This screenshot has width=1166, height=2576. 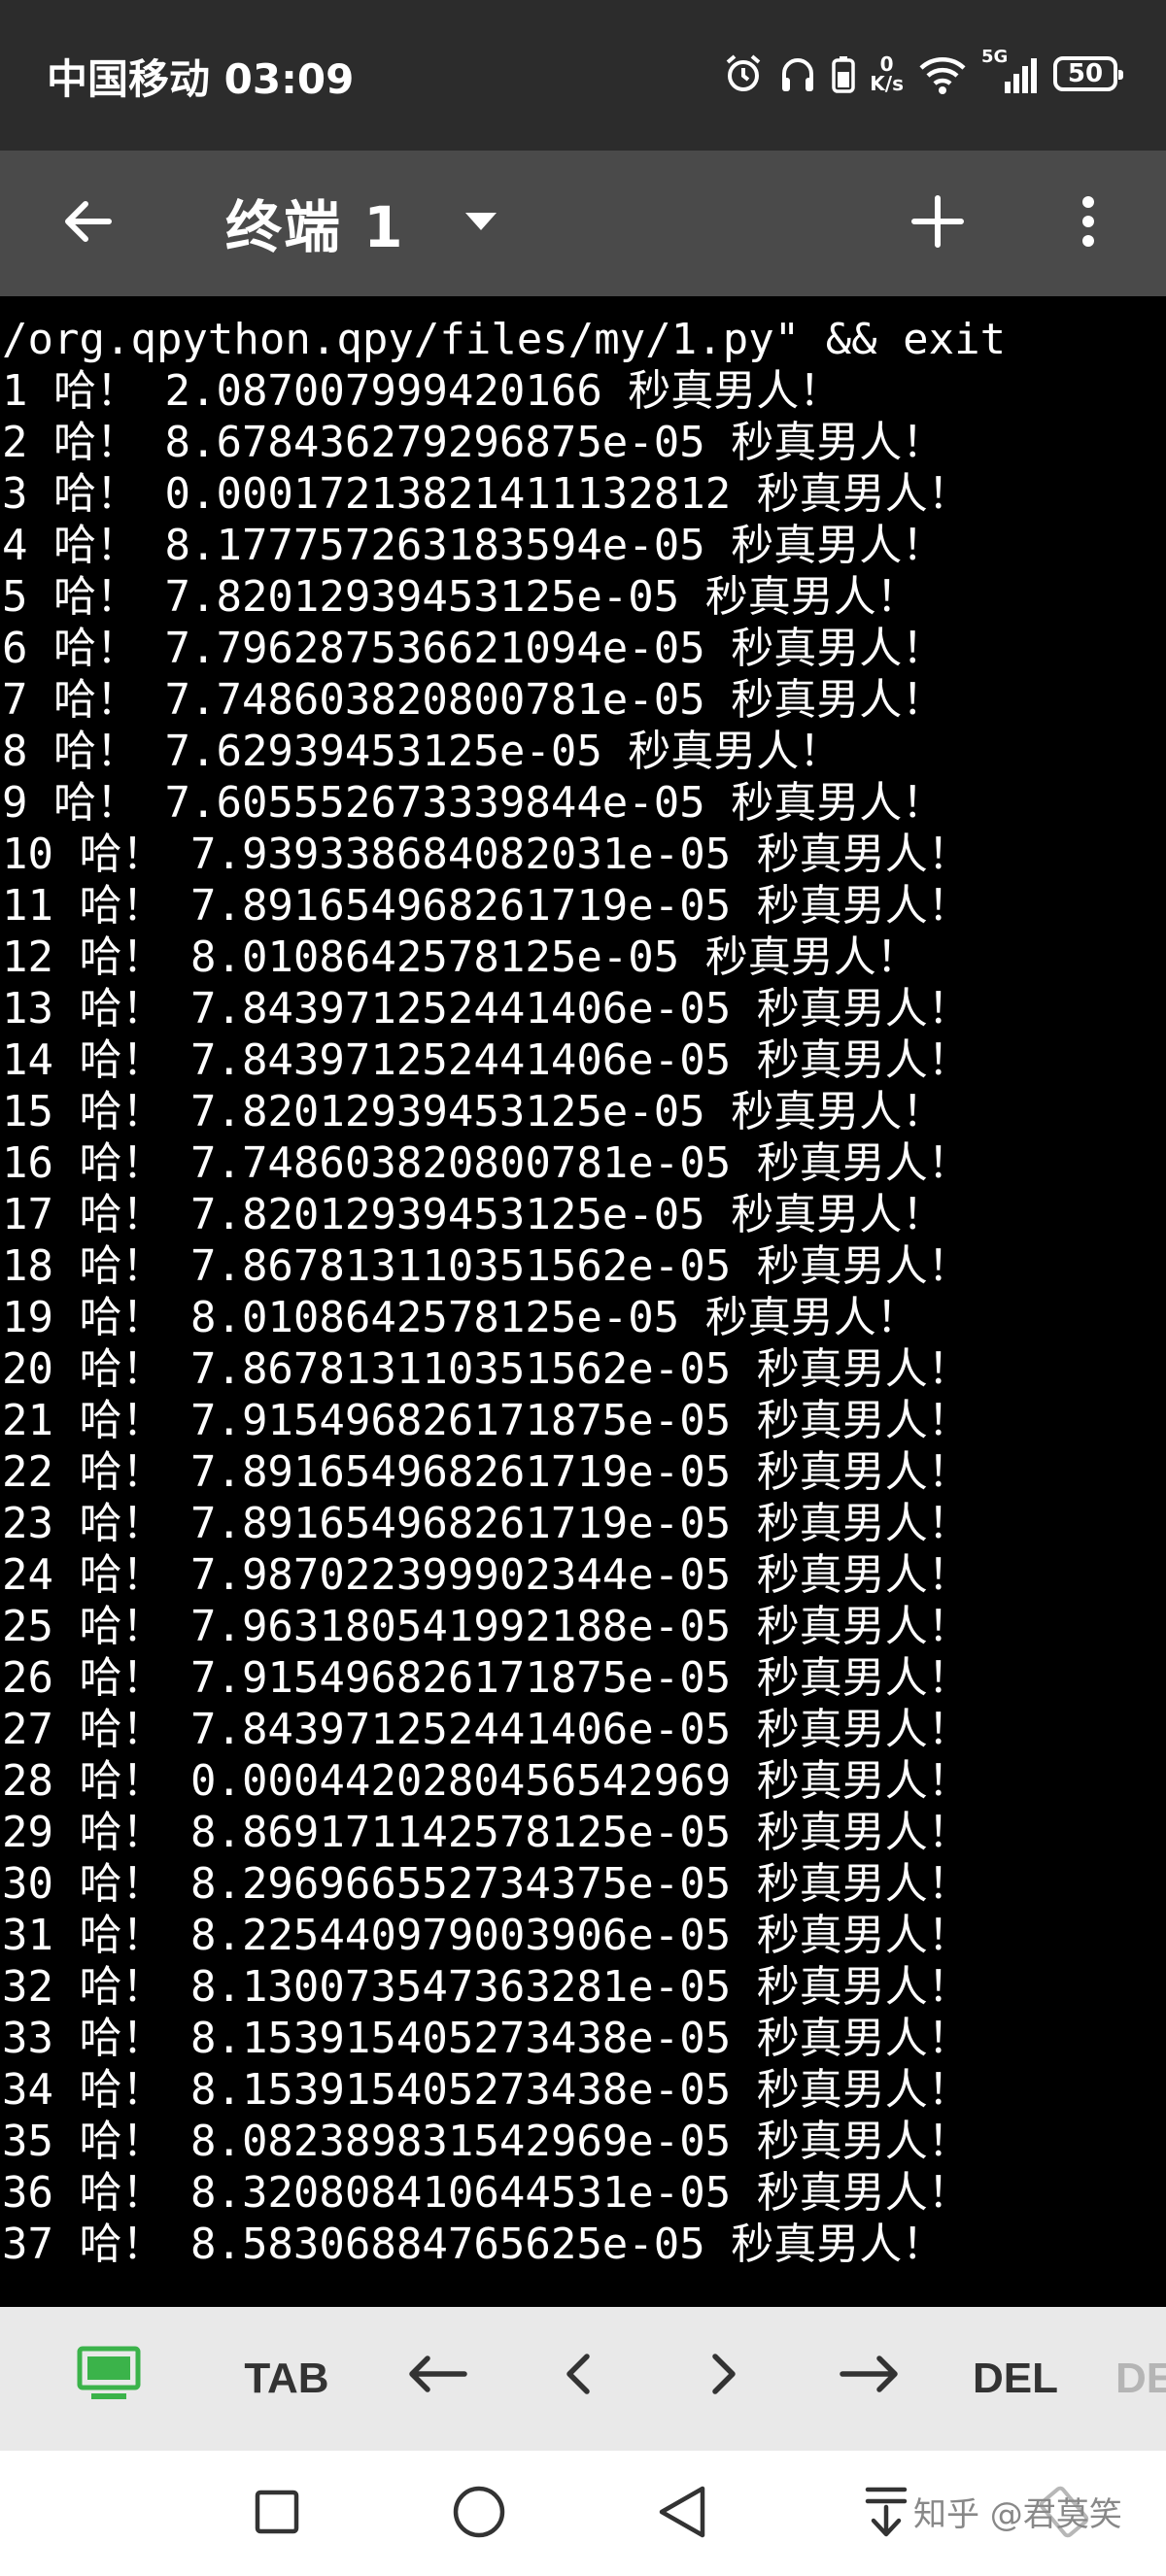 I want to click on chevron-left-icon, so click(x=578, y=2379).